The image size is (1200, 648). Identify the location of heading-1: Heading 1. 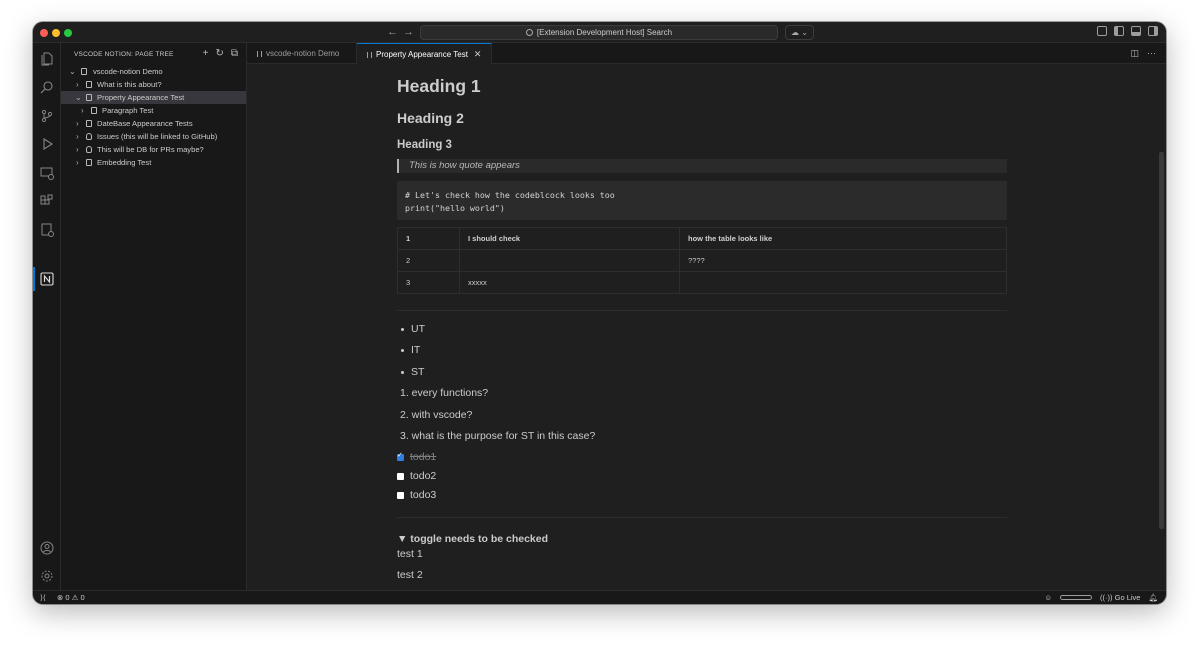
(439, 86).